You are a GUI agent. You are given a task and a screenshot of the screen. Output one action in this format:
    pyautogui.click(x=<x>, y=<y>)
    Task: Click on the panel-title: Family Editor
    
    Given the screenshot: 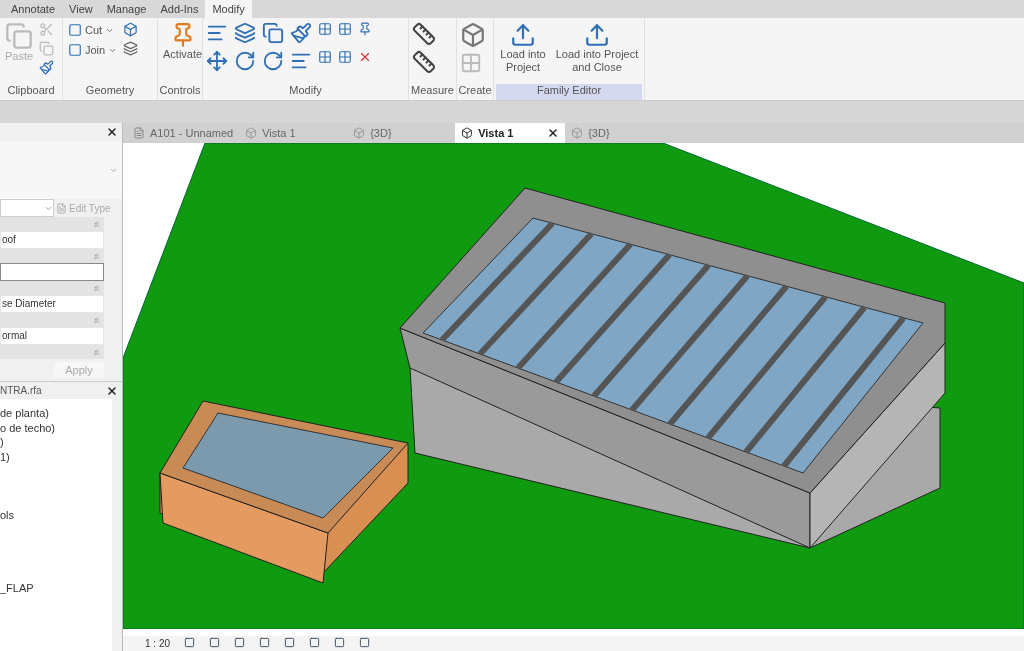 What is the action you would take?
    pyautogui.click(x=569, y=92)
    